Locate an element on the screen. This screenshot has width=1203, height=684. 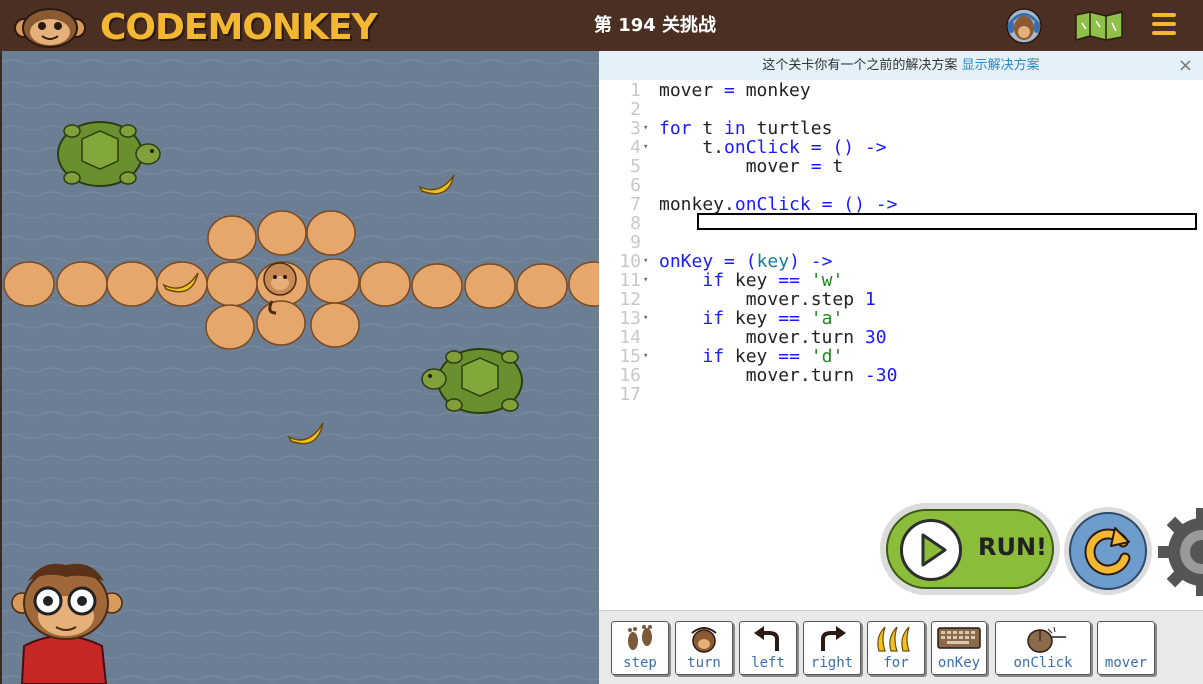
onkey-tool-button: onKey is located at coordinates (959, 648).